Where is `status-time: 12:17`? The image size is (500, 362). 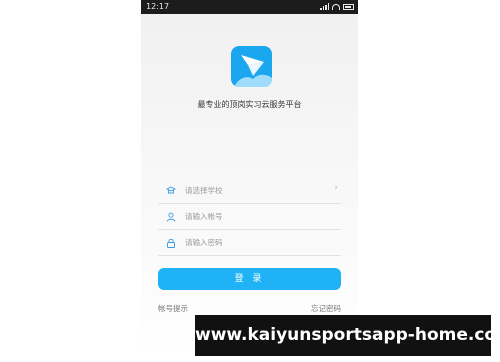
status-time: 12:17 is located at coordinates (158, 6).